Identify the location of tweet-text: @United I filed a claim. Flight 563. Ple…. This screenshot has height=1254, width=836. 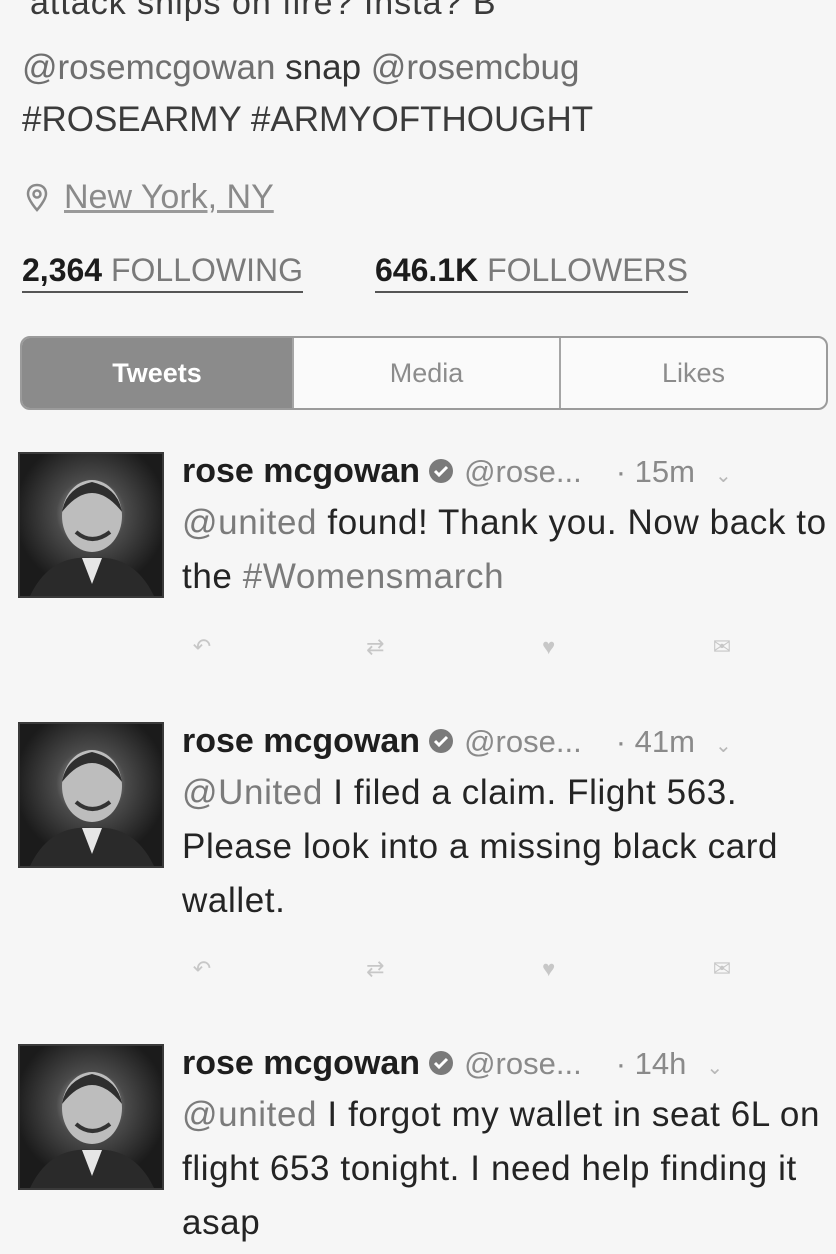
(507, 847).